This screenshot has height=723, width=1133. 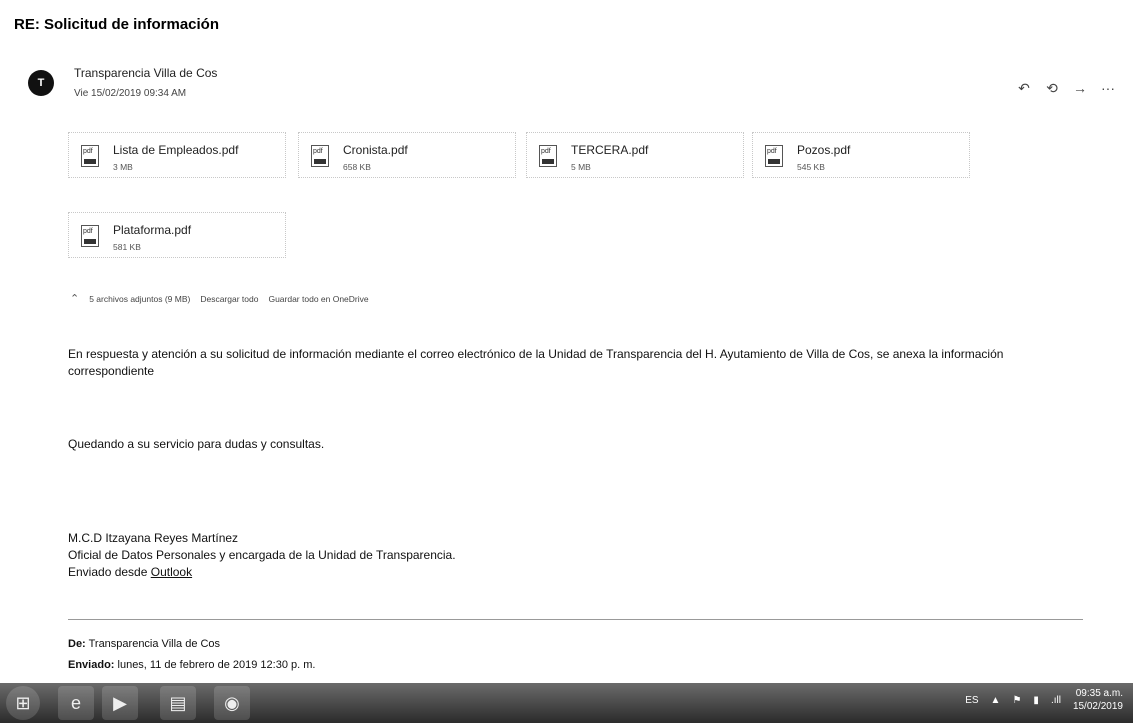 I want to click on sender-avatar: T, so click(x=41, y=83).